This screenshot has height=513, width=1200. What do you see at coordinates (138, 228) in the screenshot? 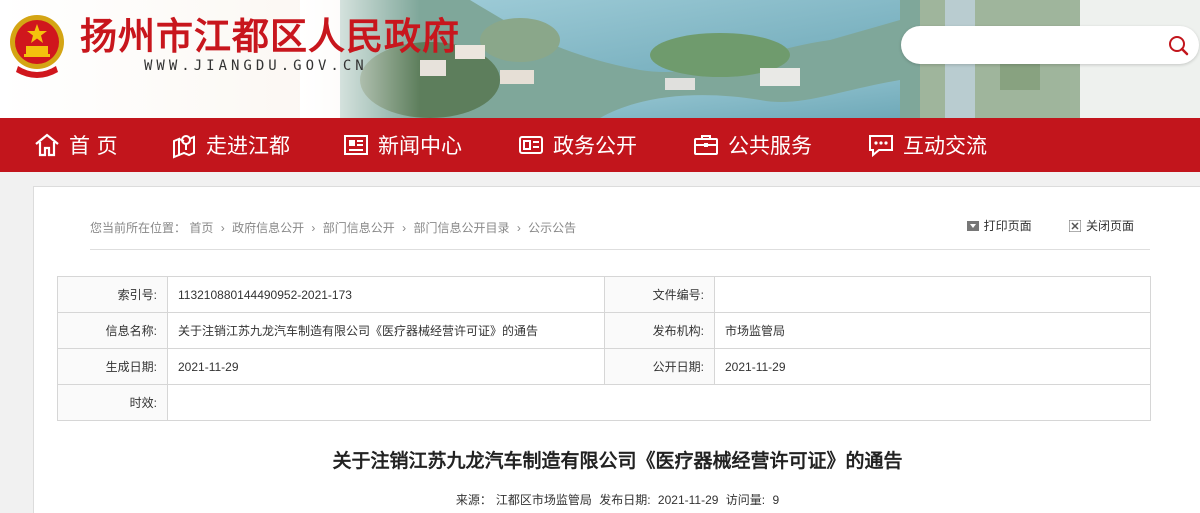
I see `breadcrumb-prefix: 您当前所在位置：` at bounding box center [138, 228].